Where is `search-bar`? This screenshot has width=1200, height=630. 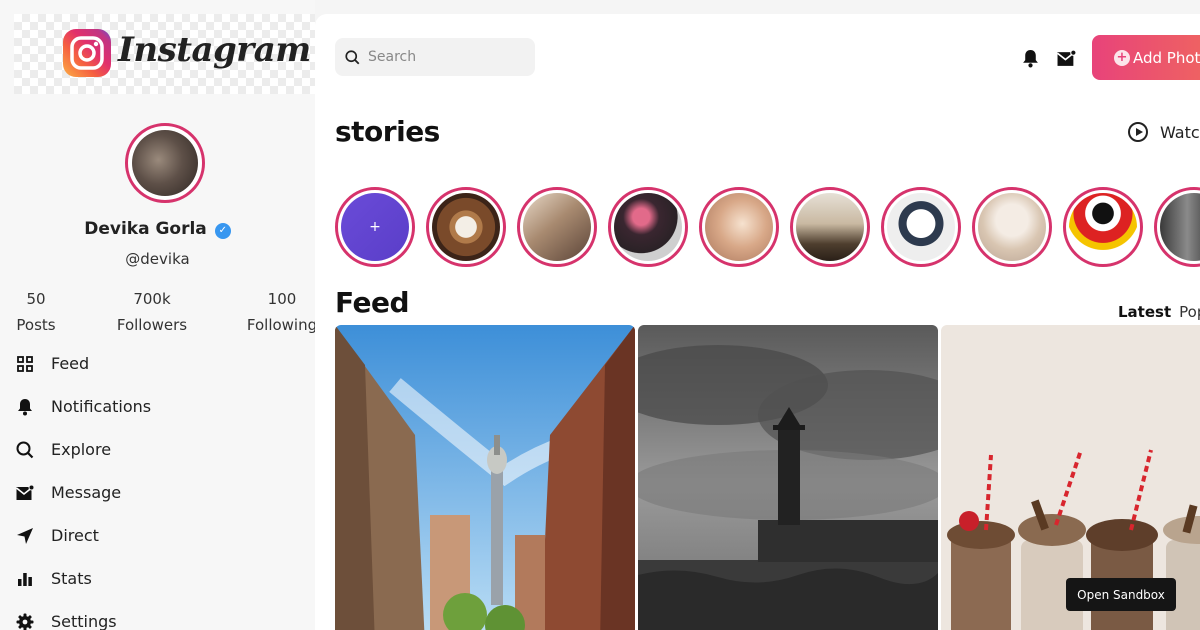
search-bar is located at coordinates (435, 57).